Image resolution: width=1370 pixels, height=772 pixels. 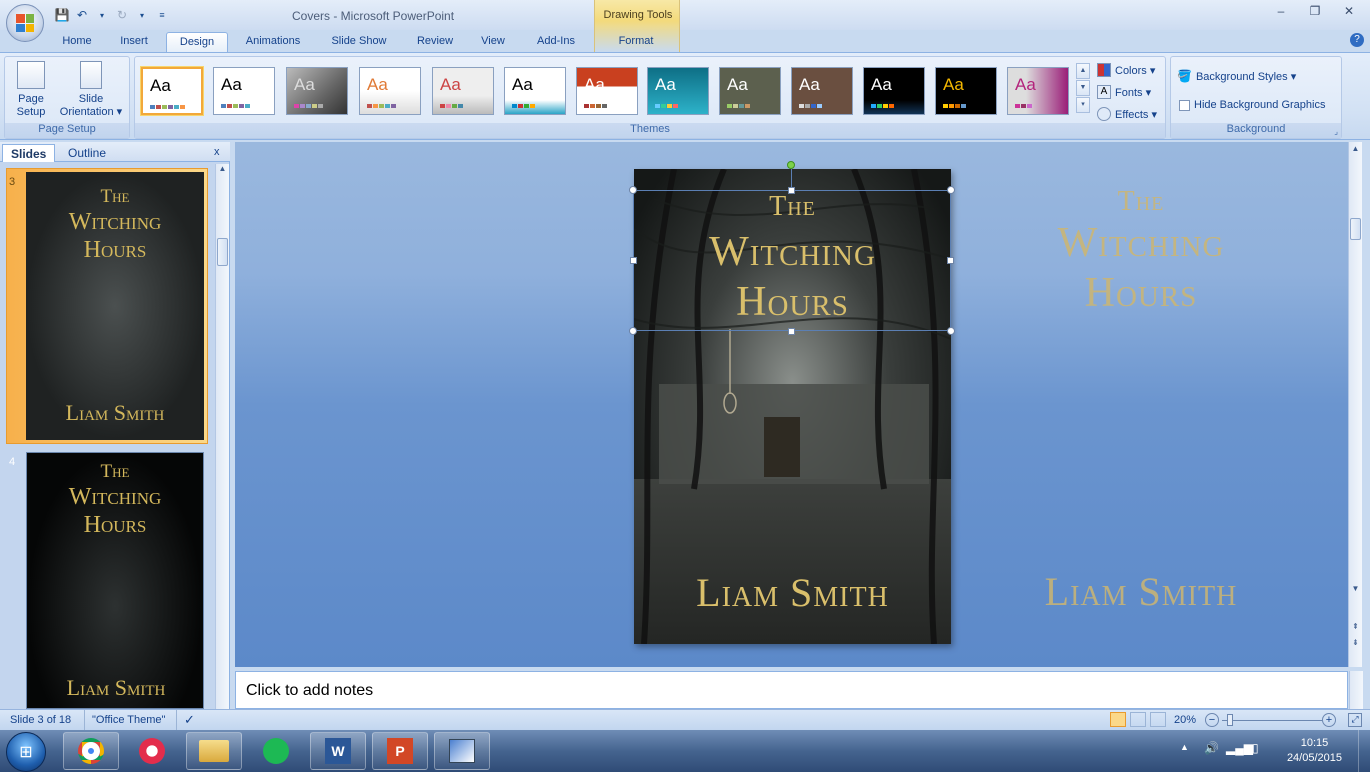 What do you see at coordinates (317, 91) in the screenshot?
I see `theme-aspect: Aa` at bounding box center [317, 91].